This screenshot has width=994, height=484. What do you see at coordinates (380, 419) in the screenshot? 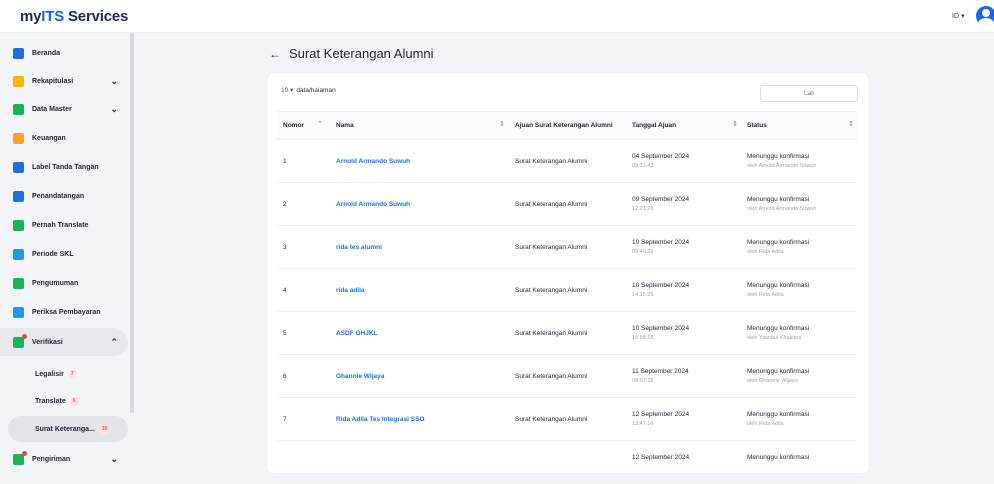
I see `row-name-link: Rida Adila Tes Integrasi SSO` at bounding box center [380, 419].